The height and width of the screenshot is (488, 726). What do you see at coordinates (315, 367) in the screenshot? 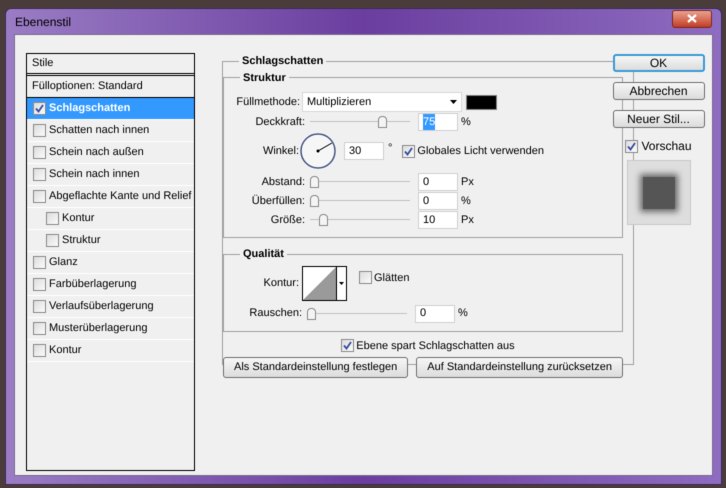
I see `button: Als Standardeinstellung festlegen` at bounding box center [315, 367].